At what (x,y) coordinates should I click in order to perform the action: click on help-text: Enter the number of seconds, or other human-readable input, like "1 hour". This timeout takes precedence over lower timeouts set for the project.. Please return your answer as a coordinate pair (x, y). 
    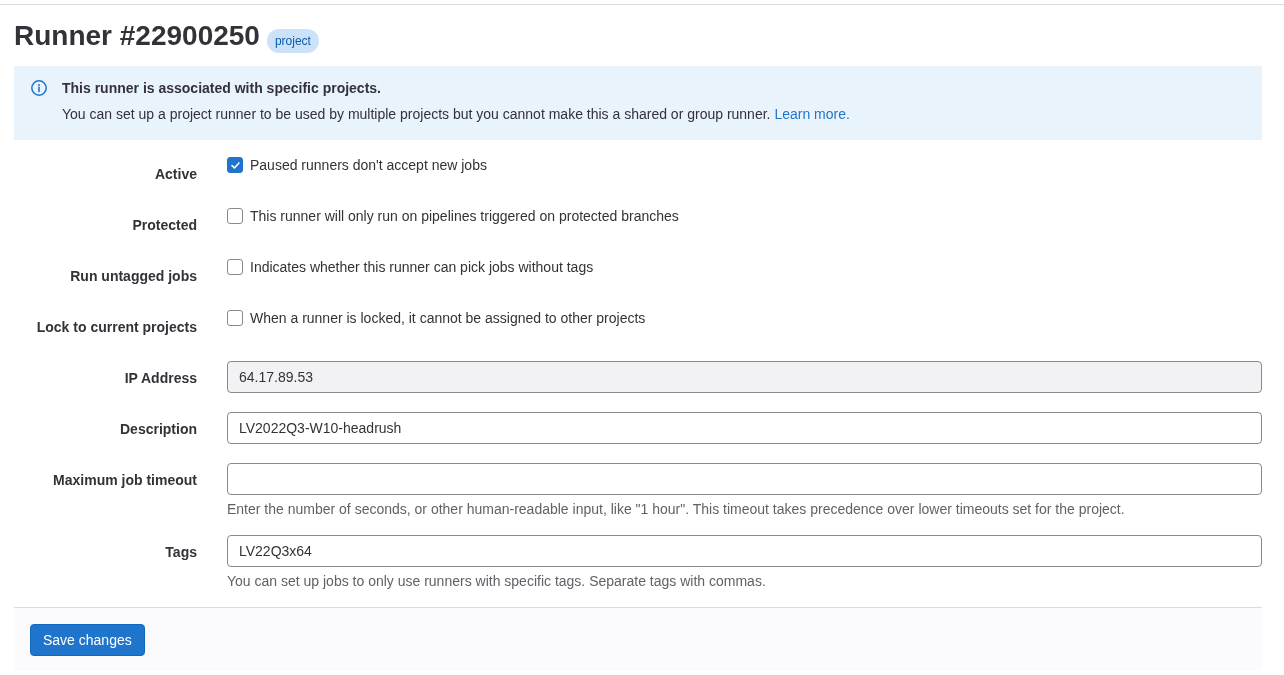
    Looking at the image, I should click on (676, 509).